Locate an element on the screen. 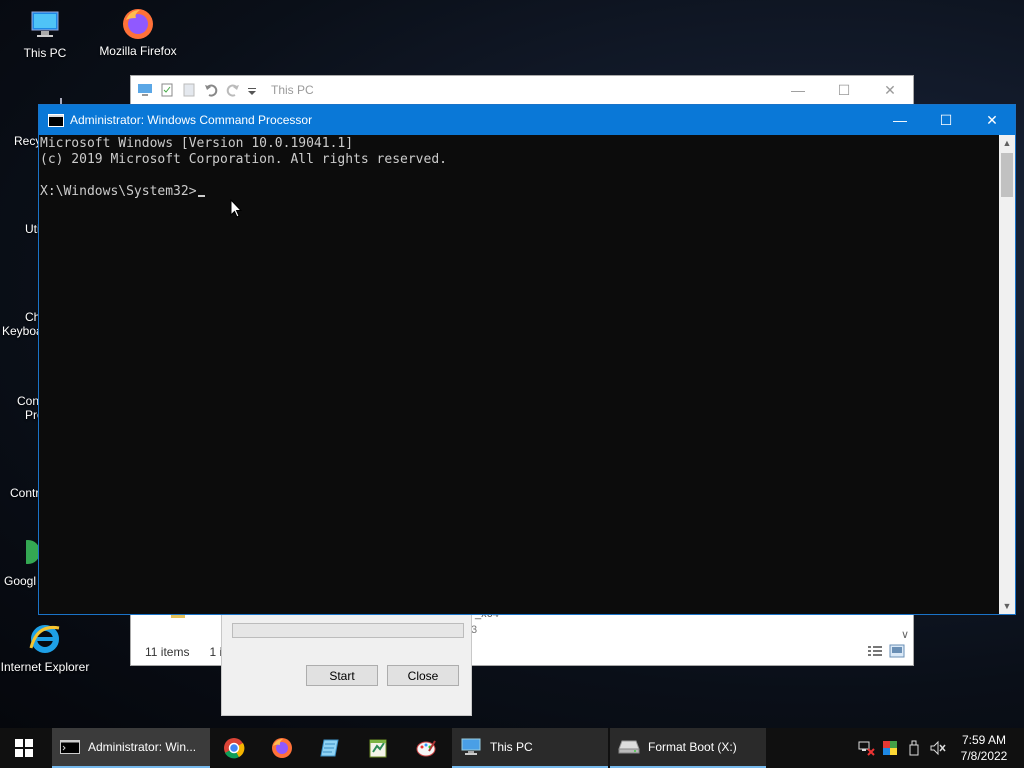 The height and width of the screenshot is (768, 1024). volume-muted-icon is located at coordinates (938, 748).